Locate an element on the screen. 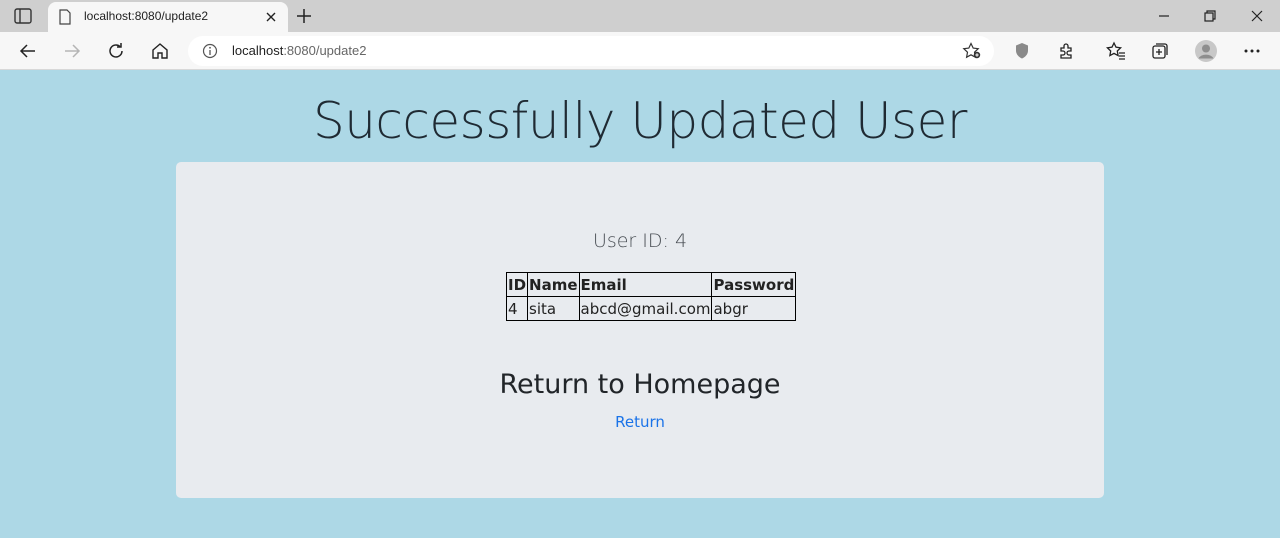 This screenshot has width=1280, height=538. address-bar: localhost:8080/update2 is located at coordinates (591, 51).